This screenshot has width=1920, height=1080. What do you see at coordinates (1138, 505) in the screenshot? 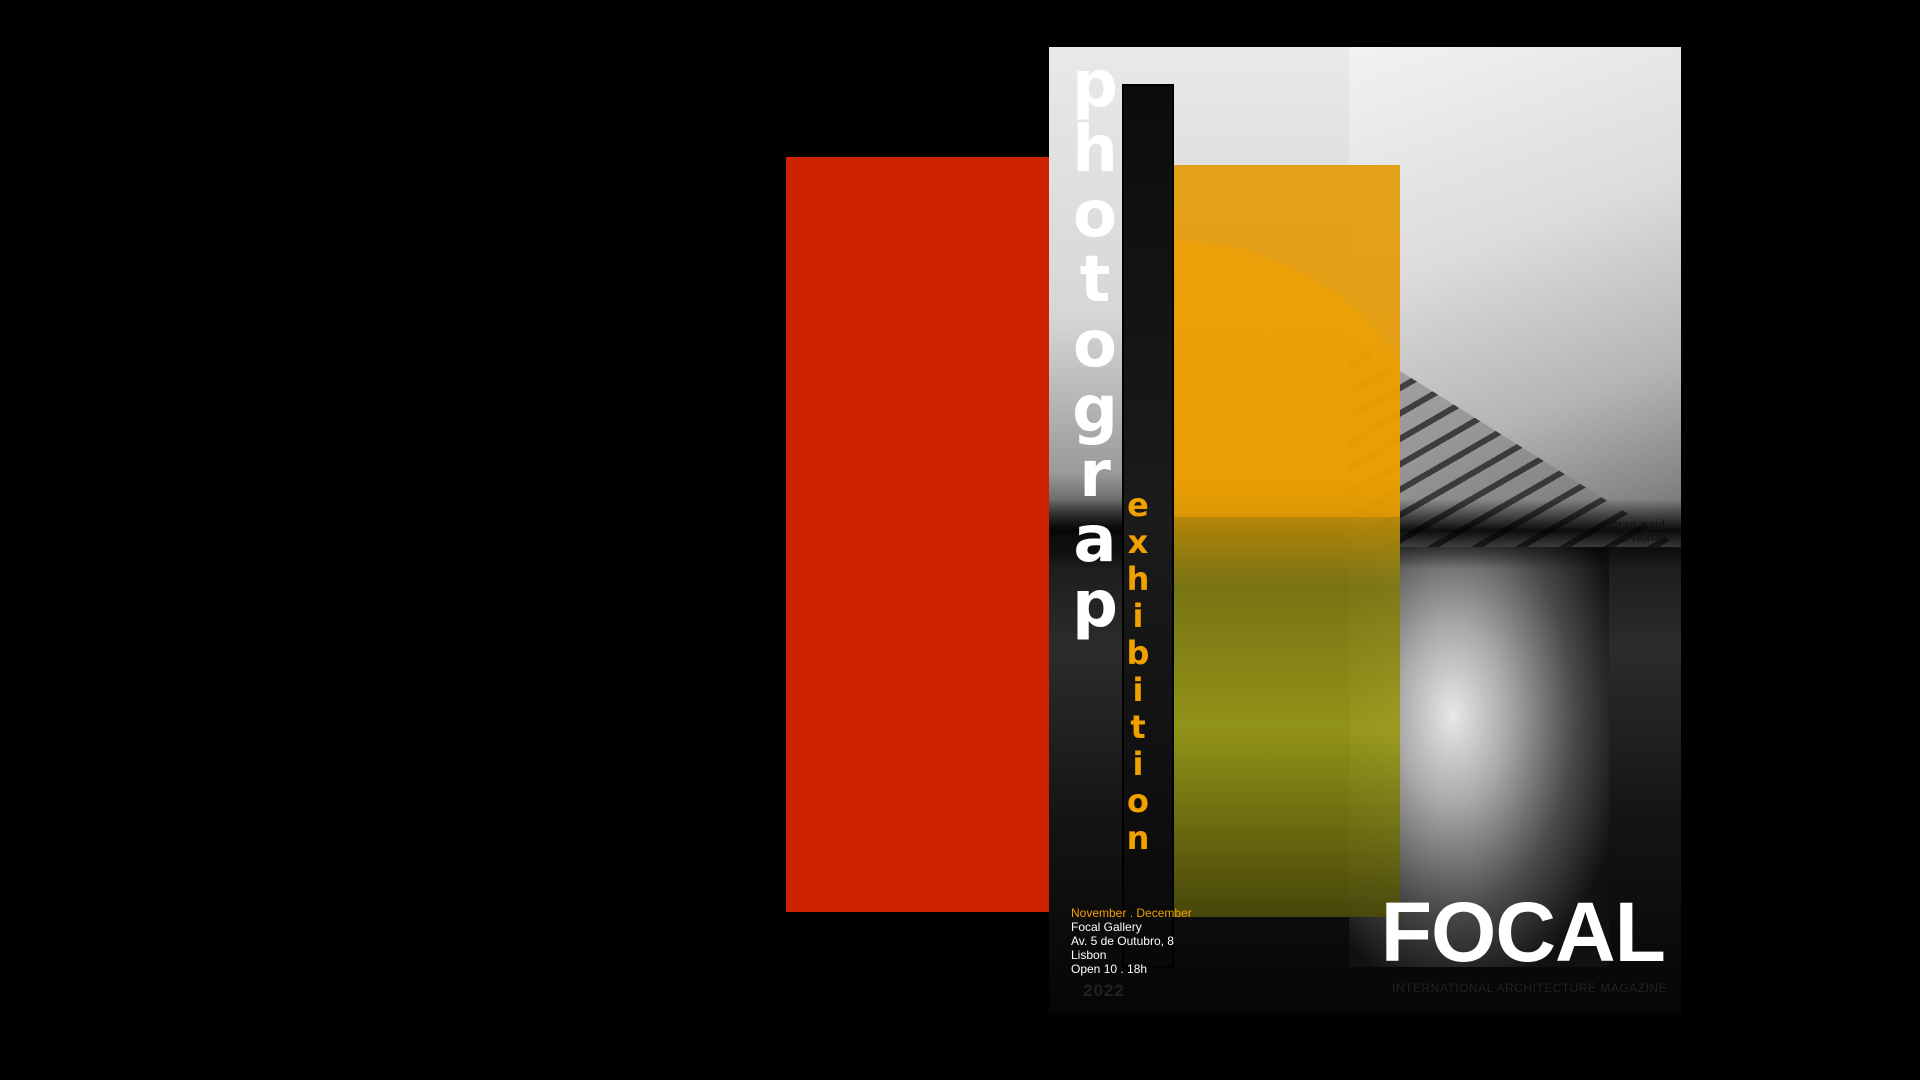
I see `subtitle-letter: e` at bounding box center [1138, 505].